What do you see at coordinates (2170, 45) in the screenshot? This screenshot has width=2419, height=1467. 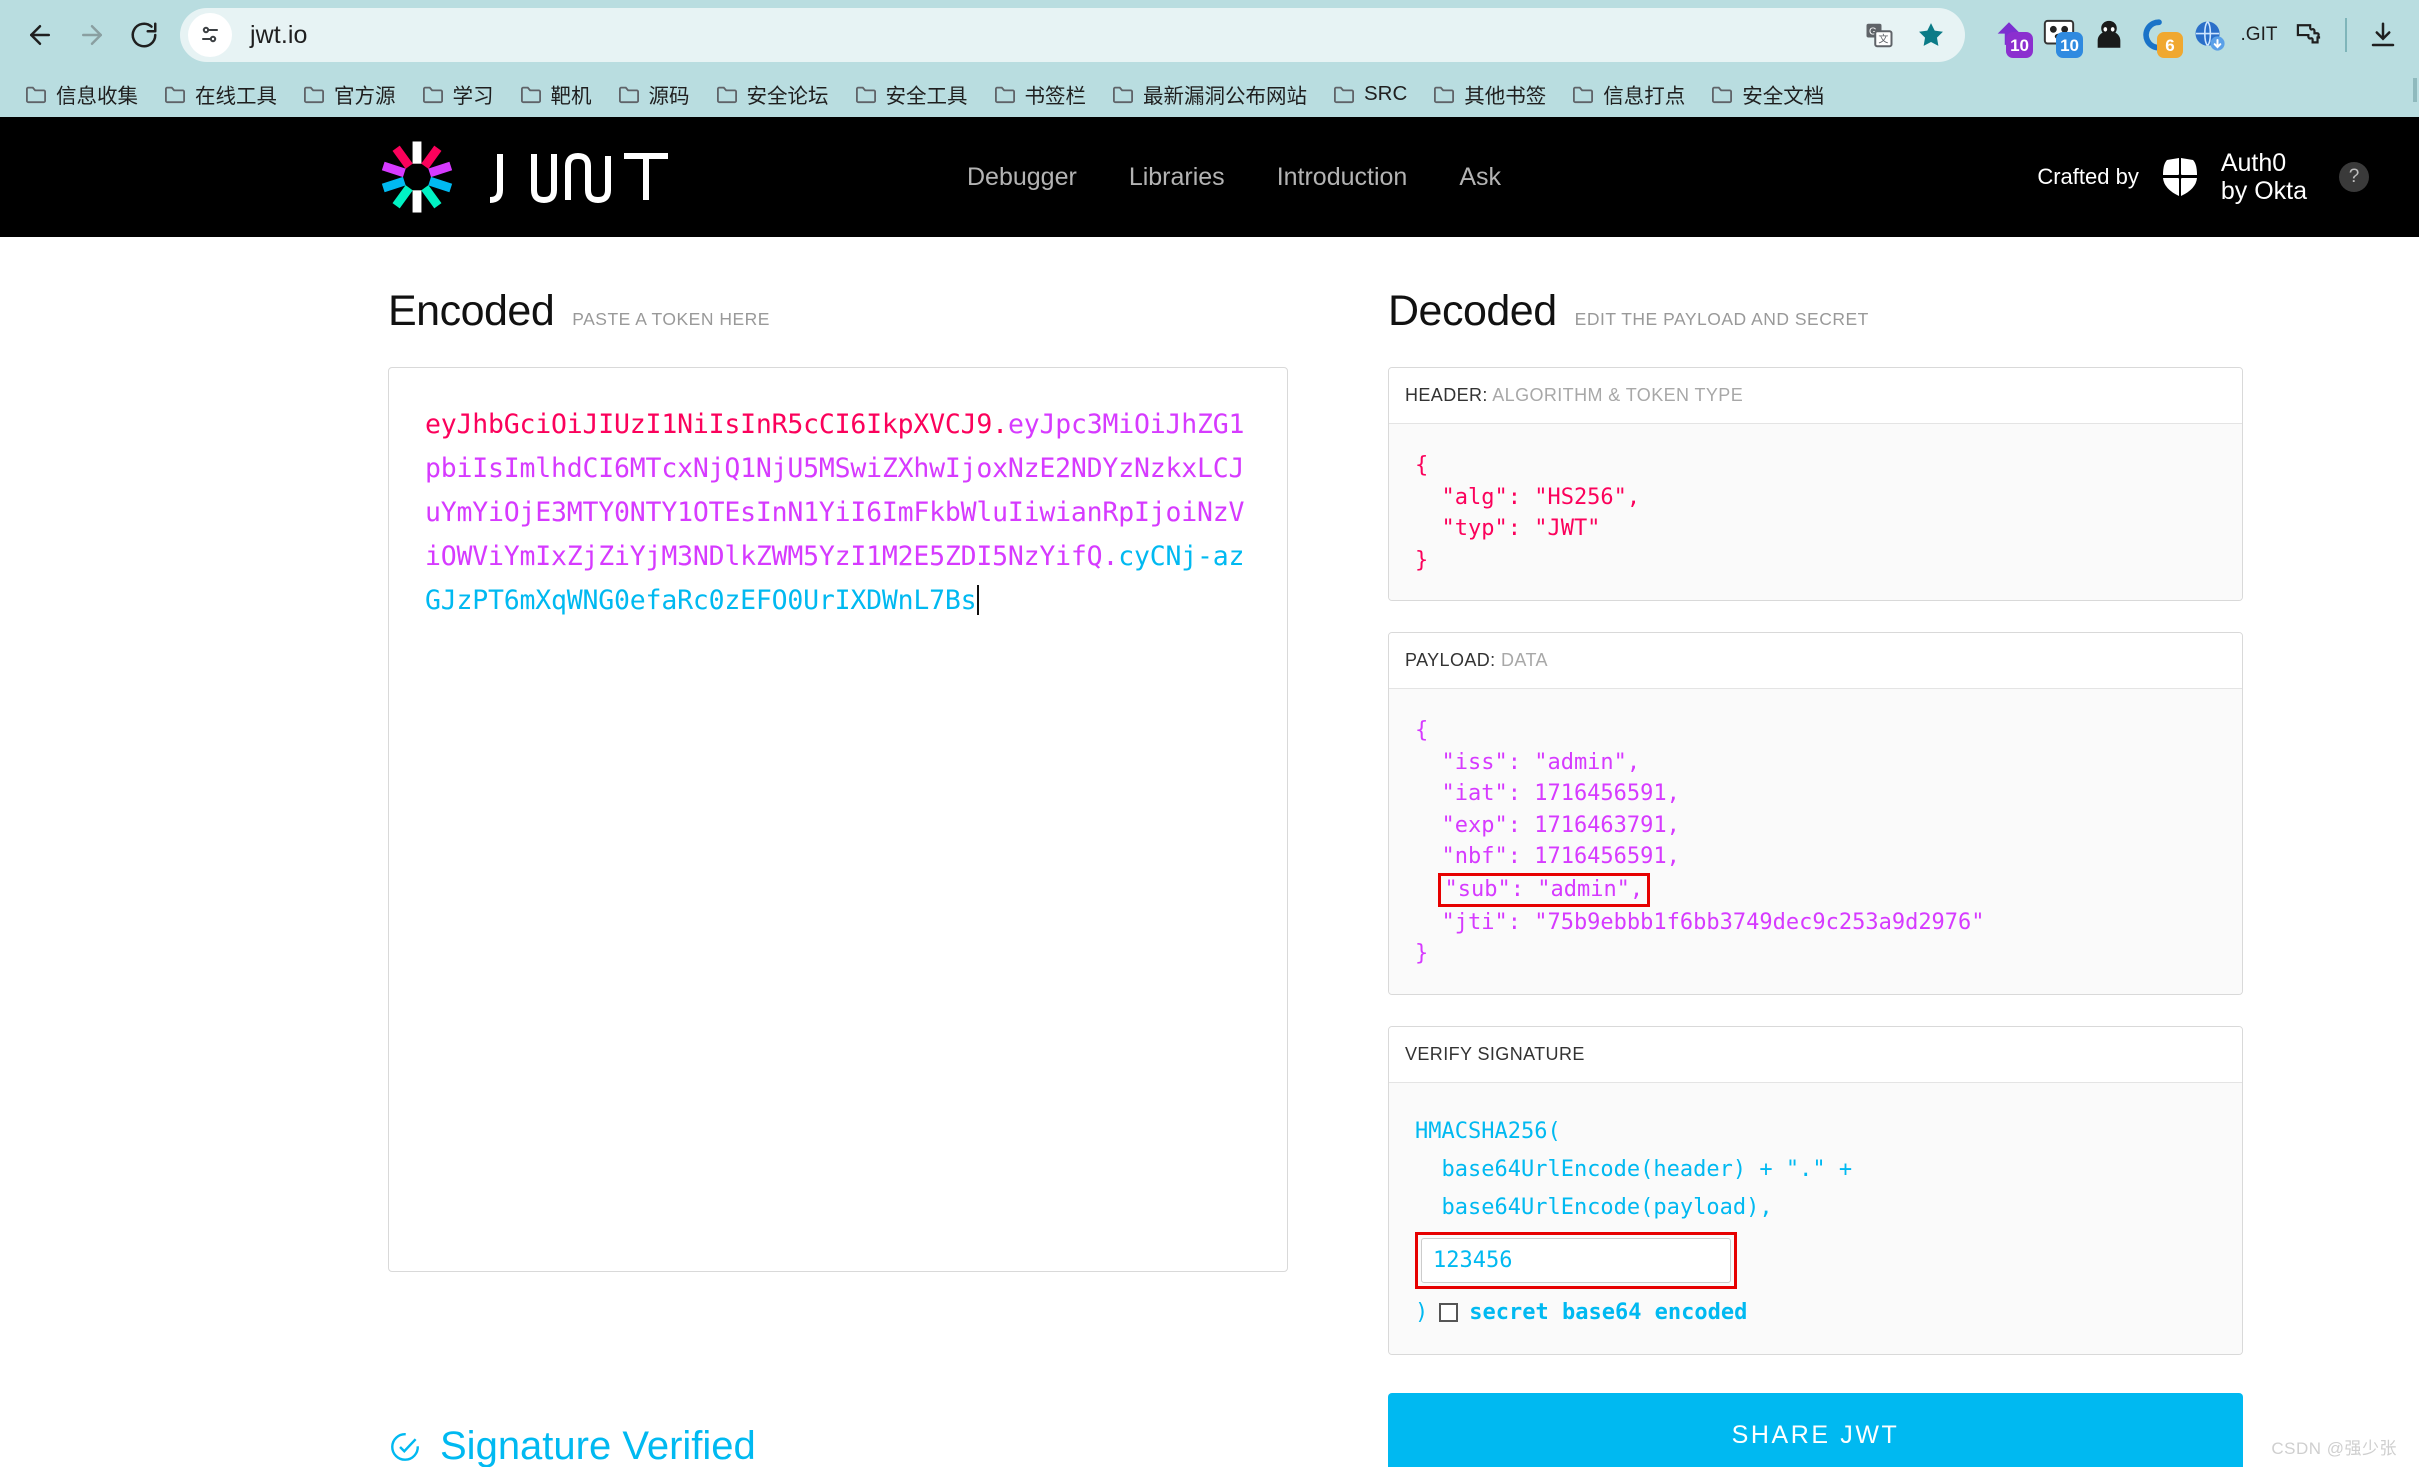 I see `extension-badge: 6` at bounding box center [2170, 45].